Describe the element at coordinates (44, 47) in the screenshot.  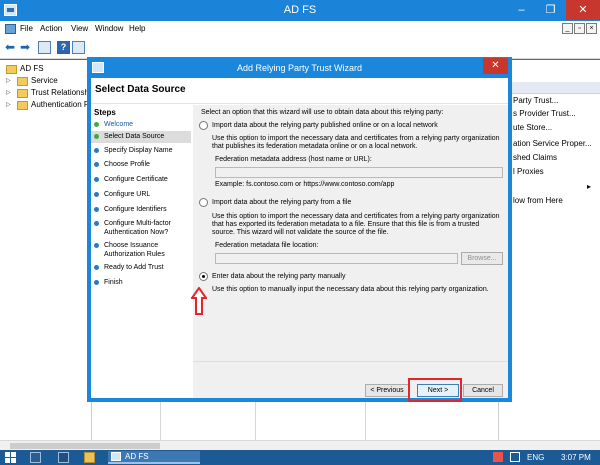
I see `show-hide-tree-icon` at that location.